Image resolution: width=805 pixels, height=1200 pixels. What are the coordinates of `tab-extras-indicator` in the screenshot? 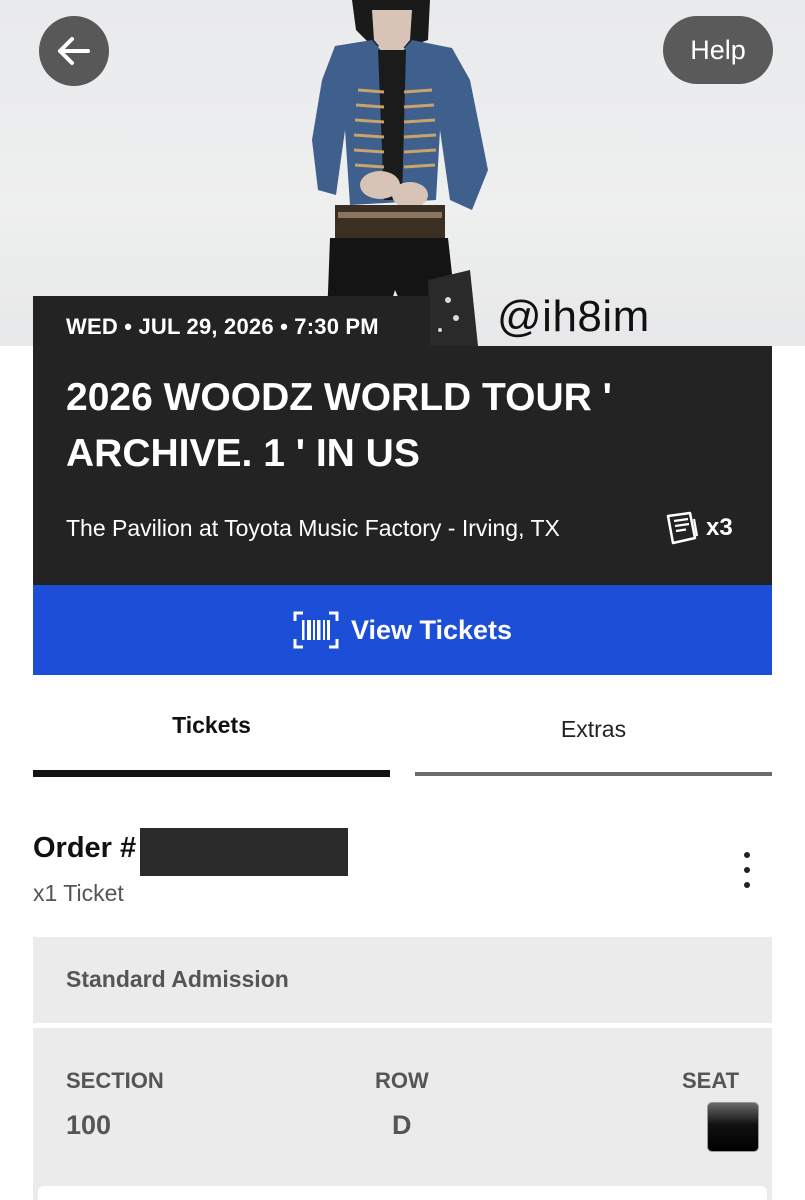 It's located at (593, 774).